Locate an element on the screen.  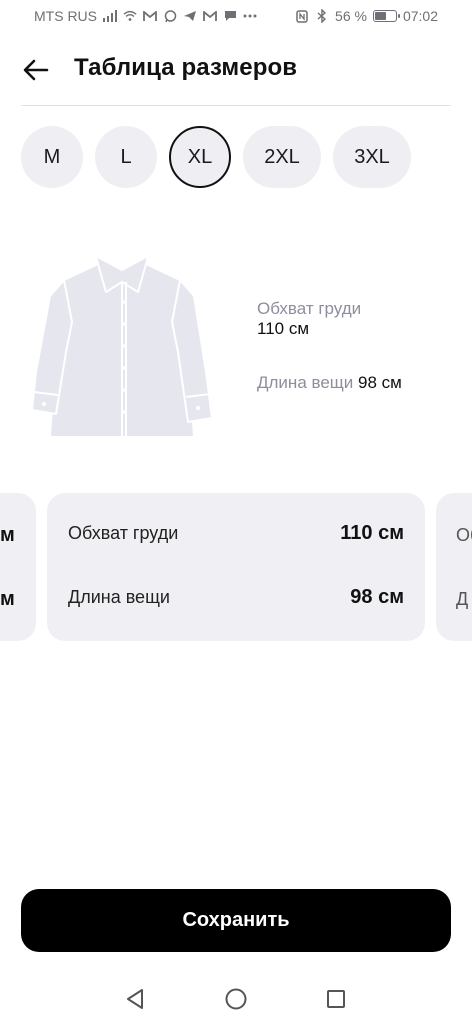
arrow-left-icon is located at coordinates (36, 70).